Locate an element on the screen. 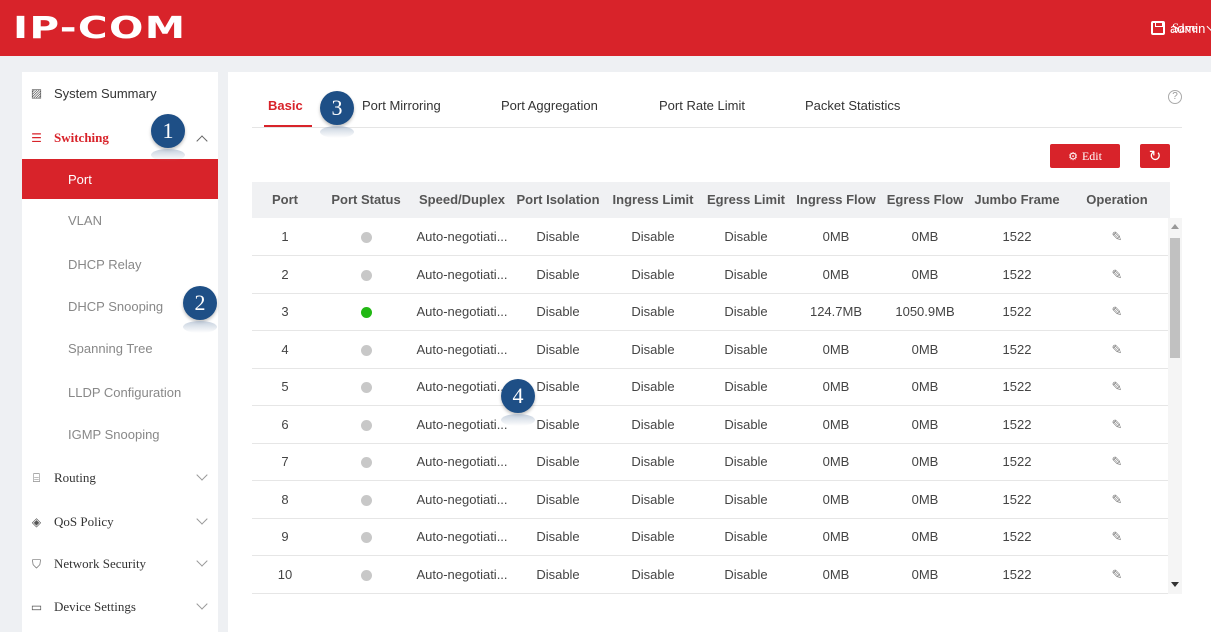 The width and height of the screenshot is (1211, 632). tab-port-mirroring: Port Mirroring is located at coordinates (401, 105).